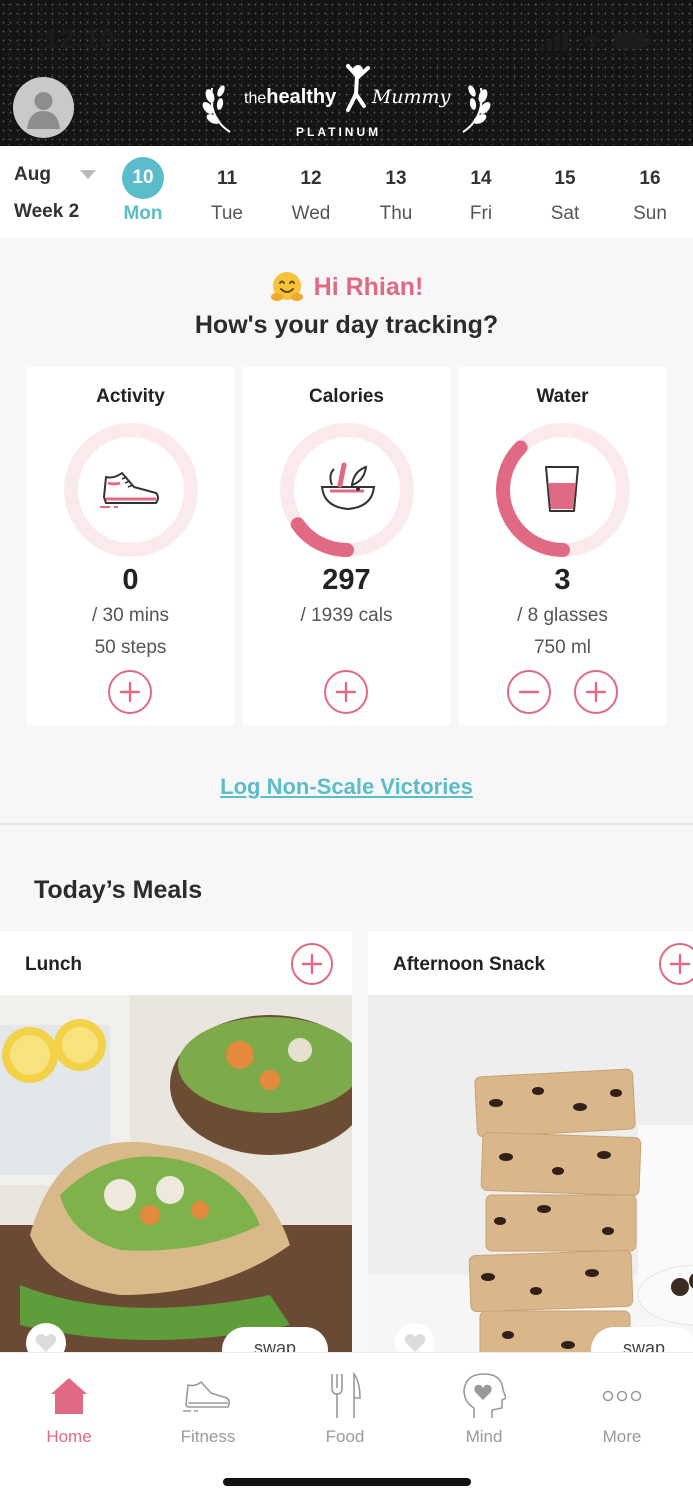 The width and height of the screenshot is (693, 1500). I want to click on add-activity-button, so click(130, 692).